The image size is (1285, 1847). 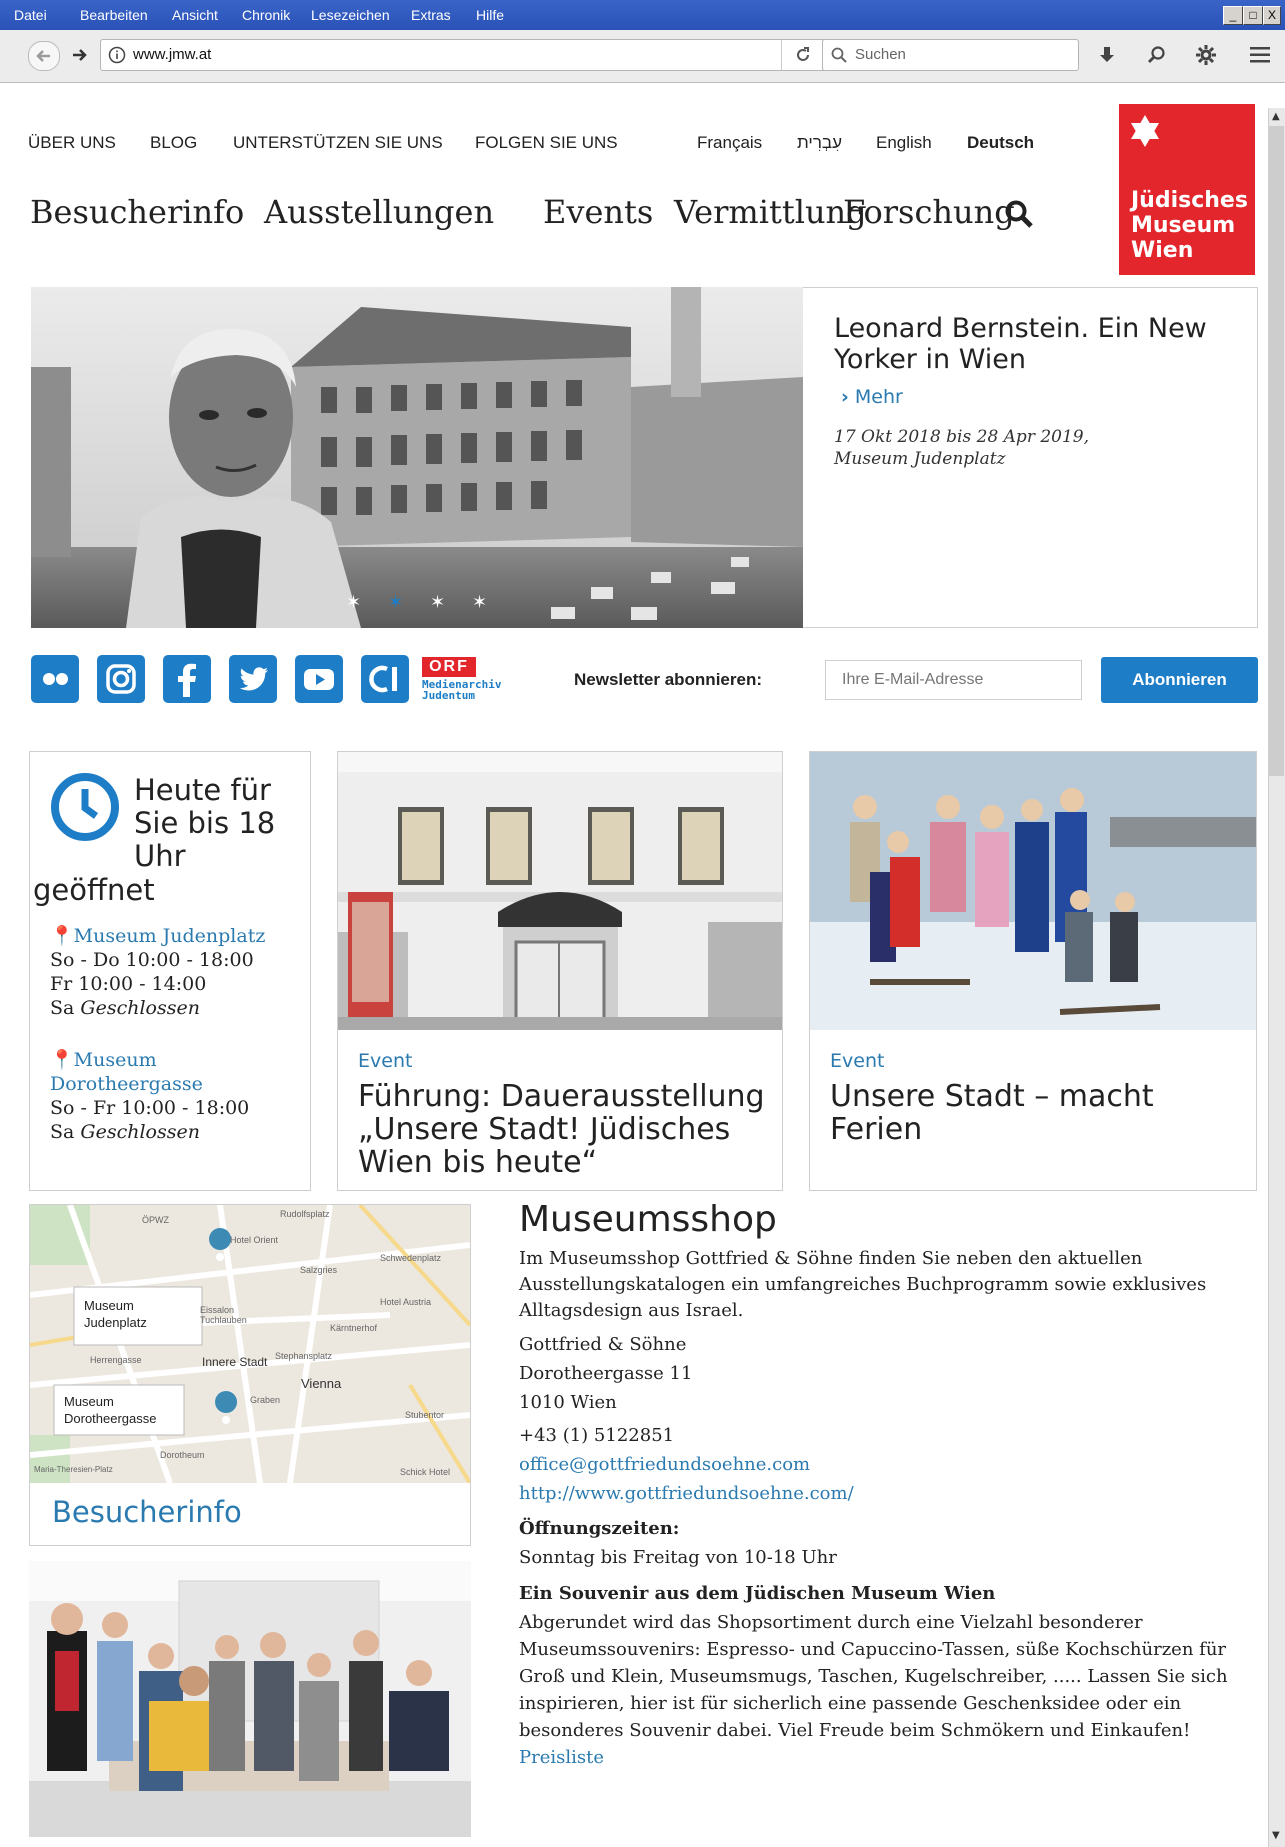 I want to click on judenplatz-hours-2: Fr 10:00 - 14:00, so click(x=128, y=984).